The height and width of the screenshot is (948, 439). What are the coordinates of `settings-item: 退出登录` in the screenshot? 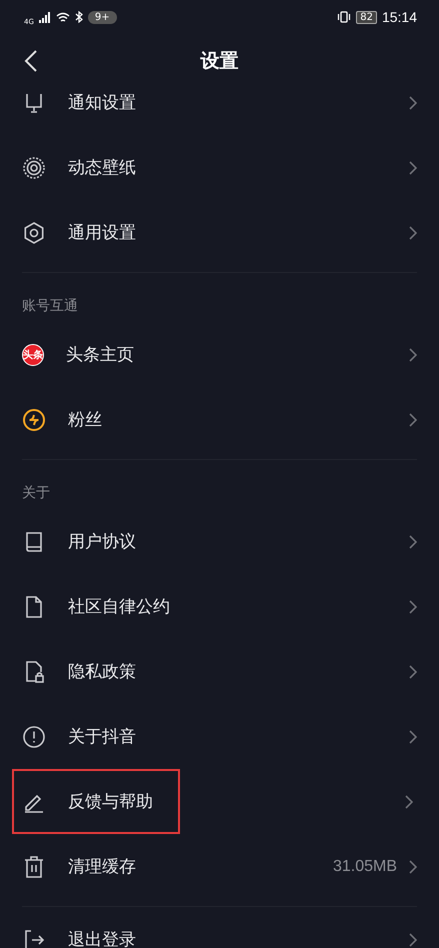 It's located at (102, 938).